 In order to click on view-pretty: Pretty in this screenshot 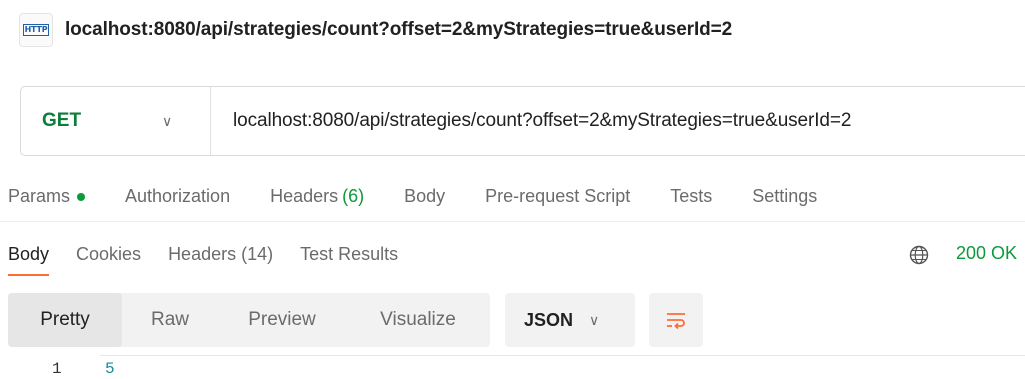, I will do `click(65, 320)`.